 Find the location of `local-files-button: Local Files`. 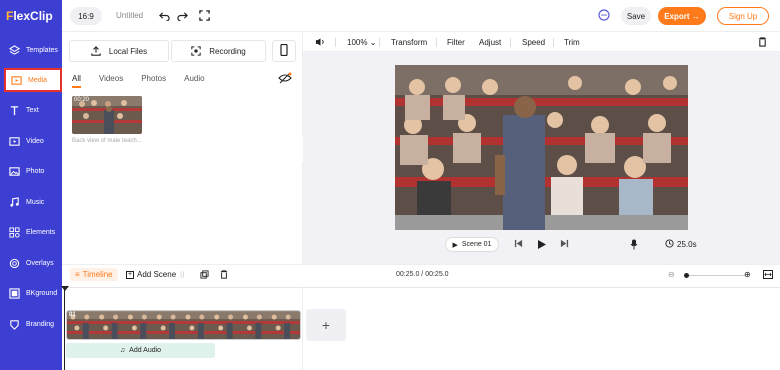

local-files-button: Local Files is located at coordinates (119, 51).